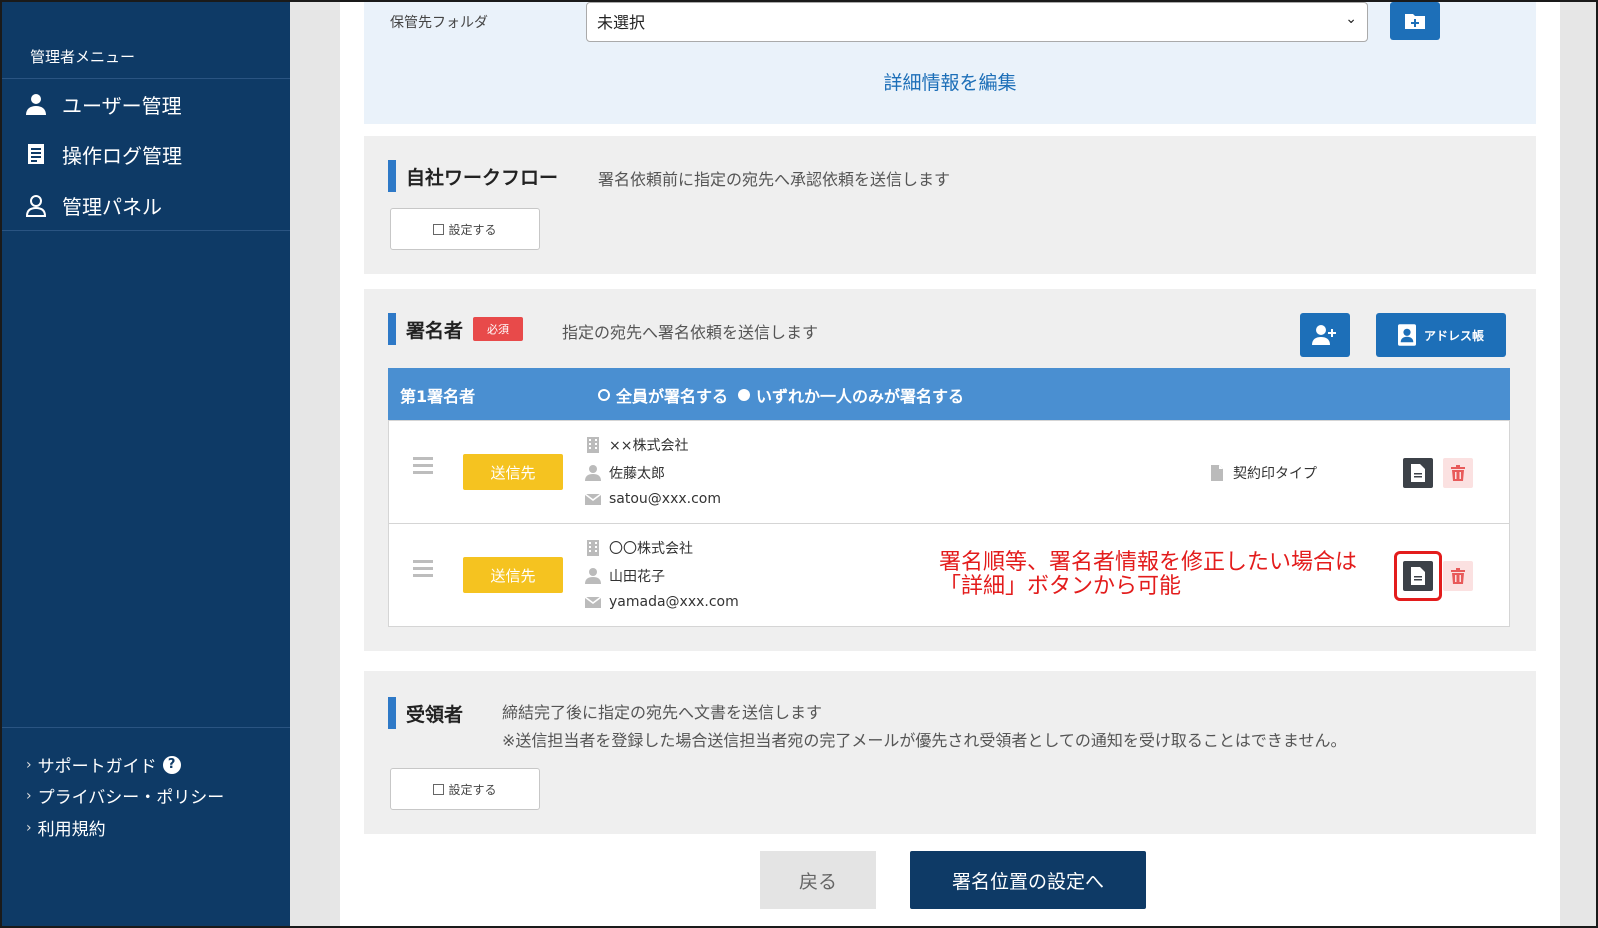  I want to click on signer-group-header: 第1署名者 全員が署名する いずれか一人のみが署名する, so click(949, 394).